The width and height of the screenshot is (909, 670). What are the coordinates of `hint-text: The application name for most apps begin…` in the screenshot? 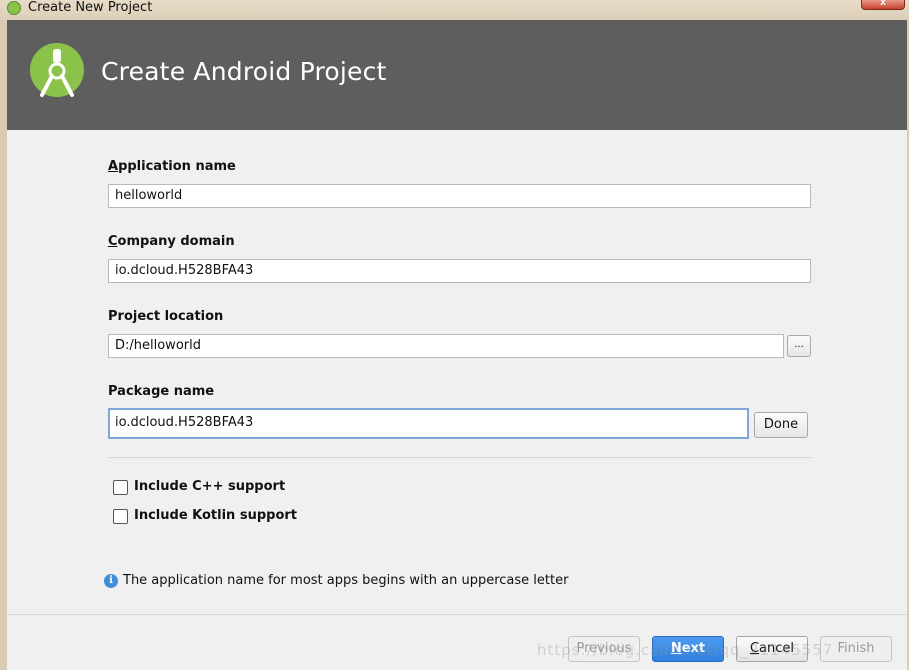 It's located at (346, 580).